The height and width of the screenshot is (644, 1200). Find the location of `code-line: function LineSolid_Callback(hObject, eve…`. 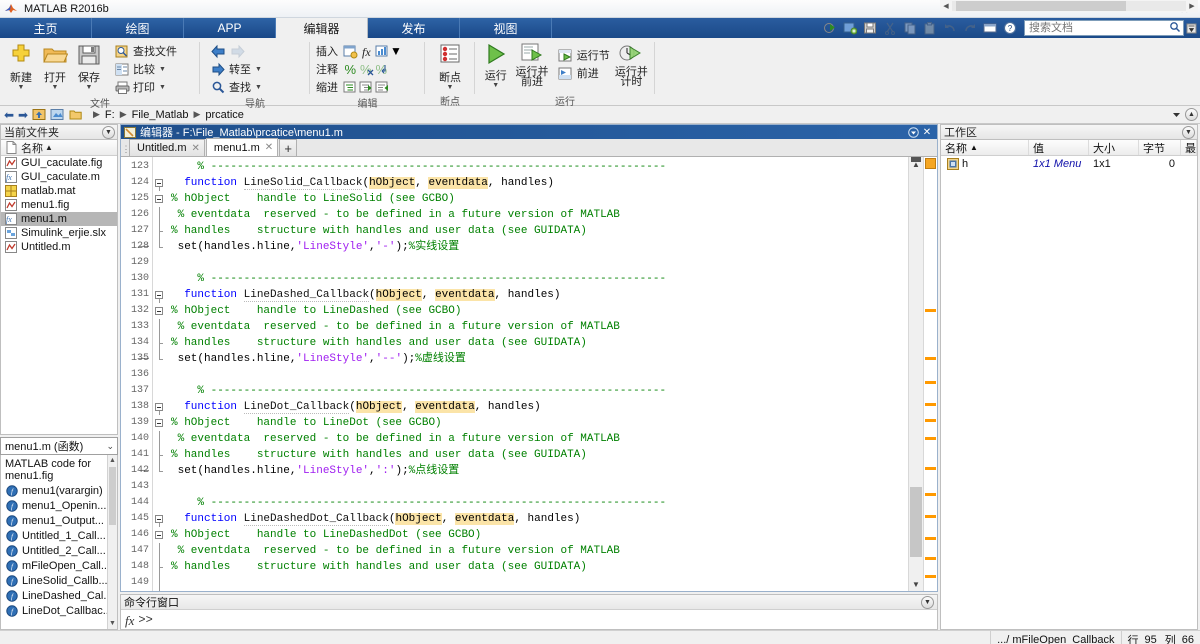

code-line: function LineSolid_Callback(hObject, eve… is located at coordinates (537, 183).